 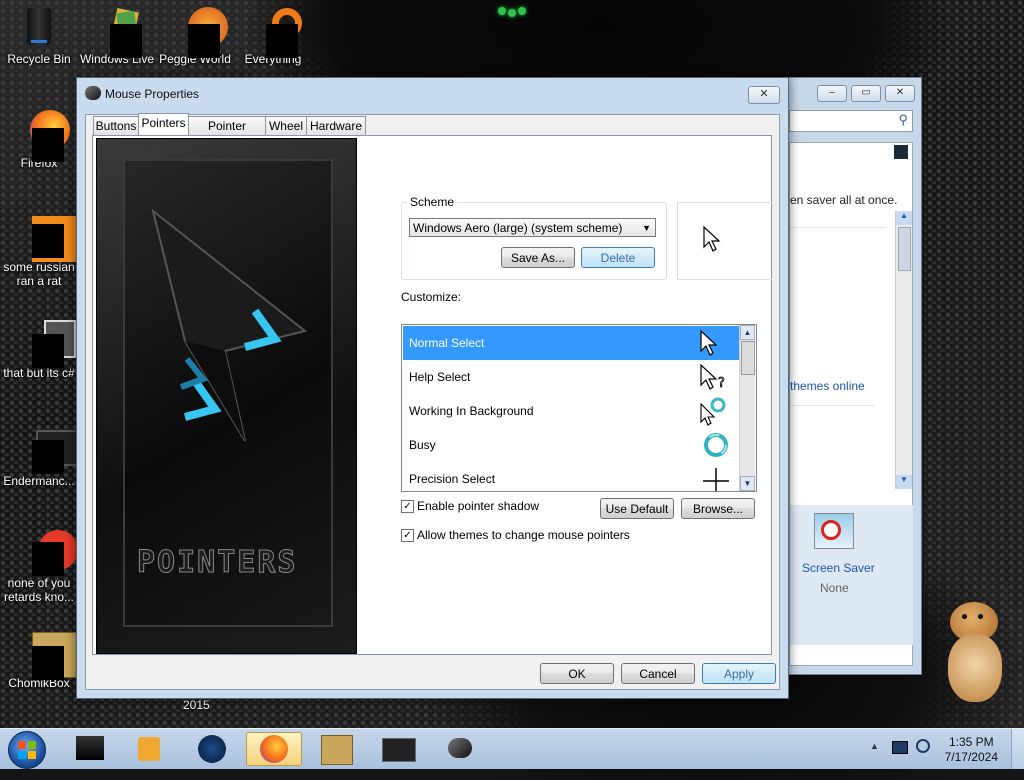 What do you see at coordinates (523, 535) in the screenshot?
I see `allow-themes-label: Allow themes to change mouse pointers` at bounding box center [523, 535].